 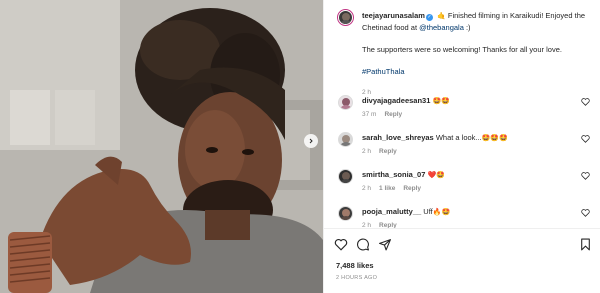 I want to click on chevron-right-icon, so click(x=311, y=141).